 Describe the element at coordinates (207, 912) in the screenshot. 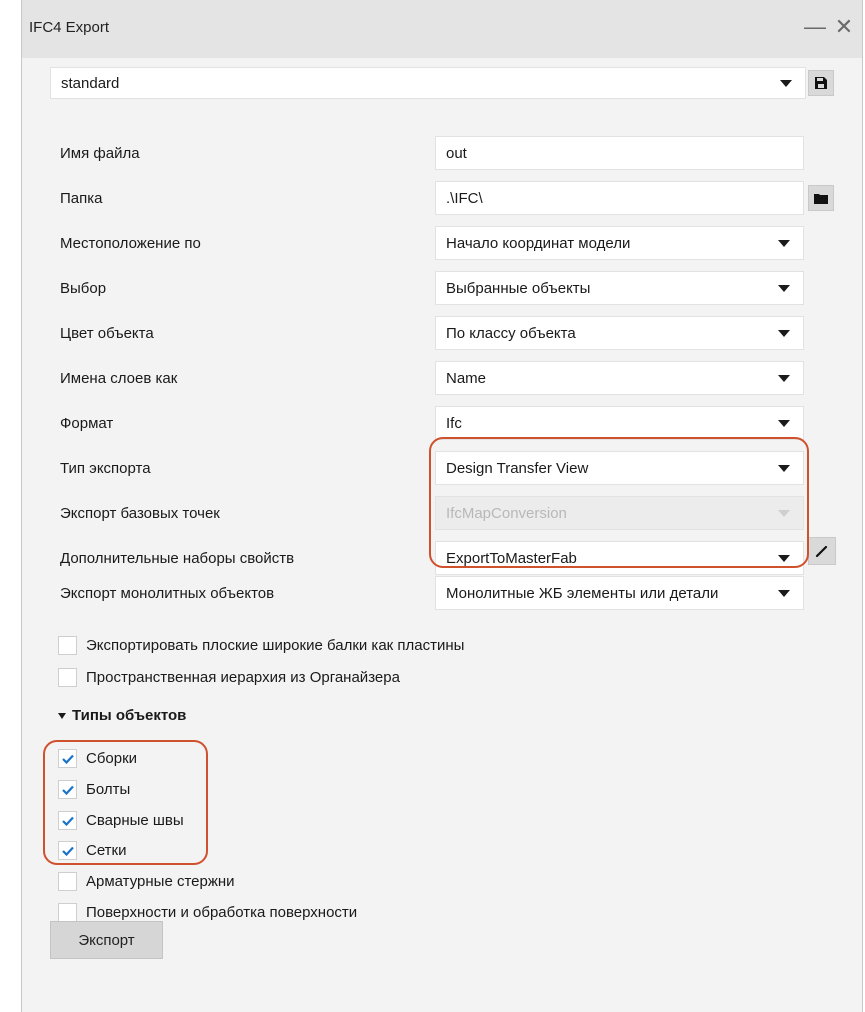

I see `object-type-surfaces: Поверхности и обработка поверхности` at that location.